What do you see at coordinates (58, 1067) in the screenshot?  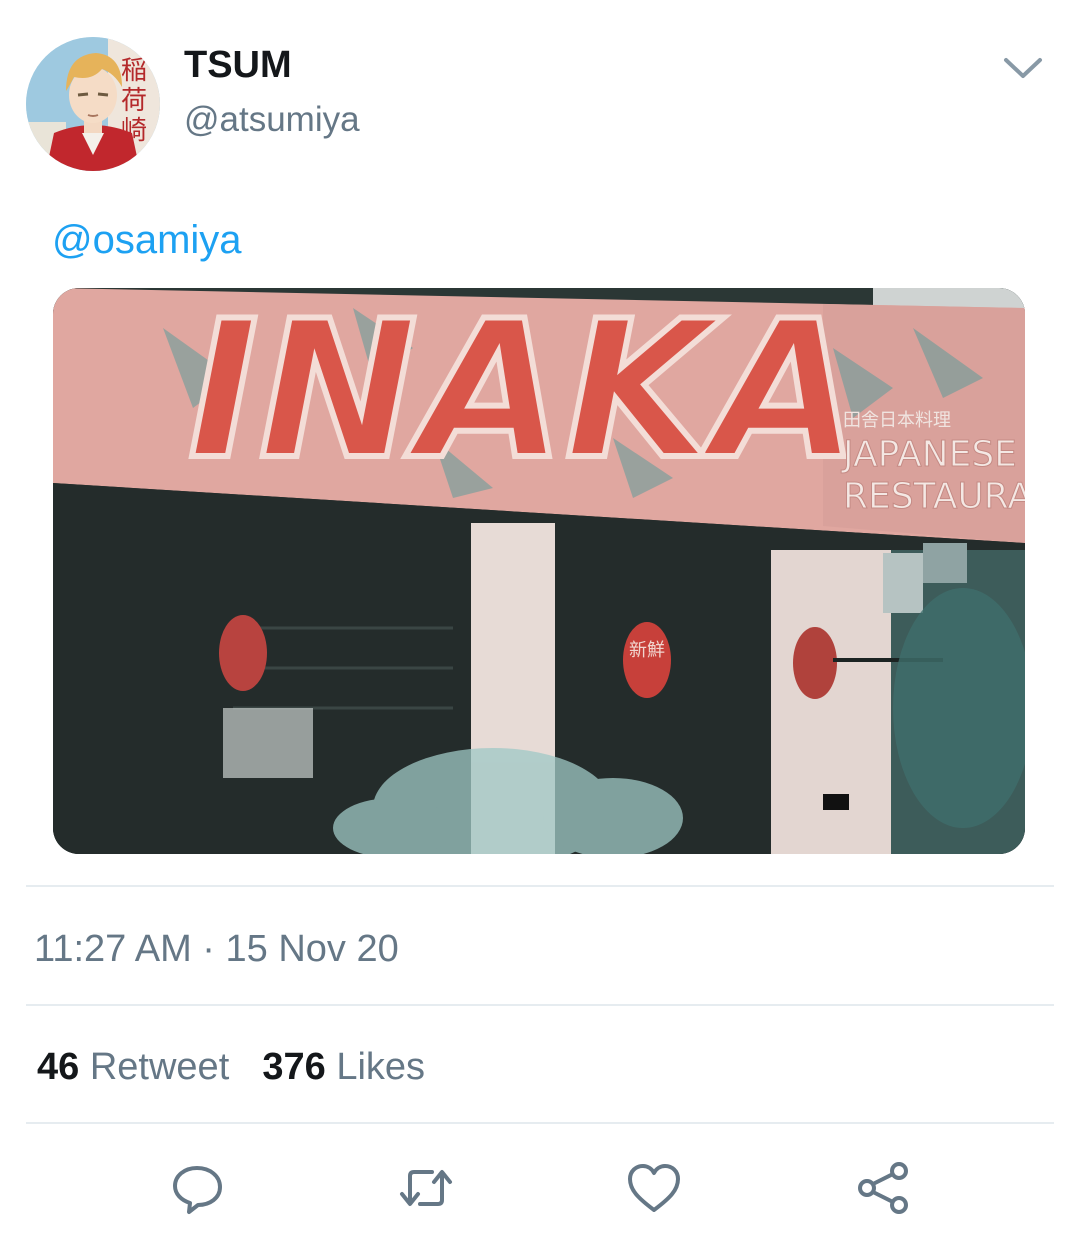 I see `retweet-count: 46` at bounding box center [58, 1067].